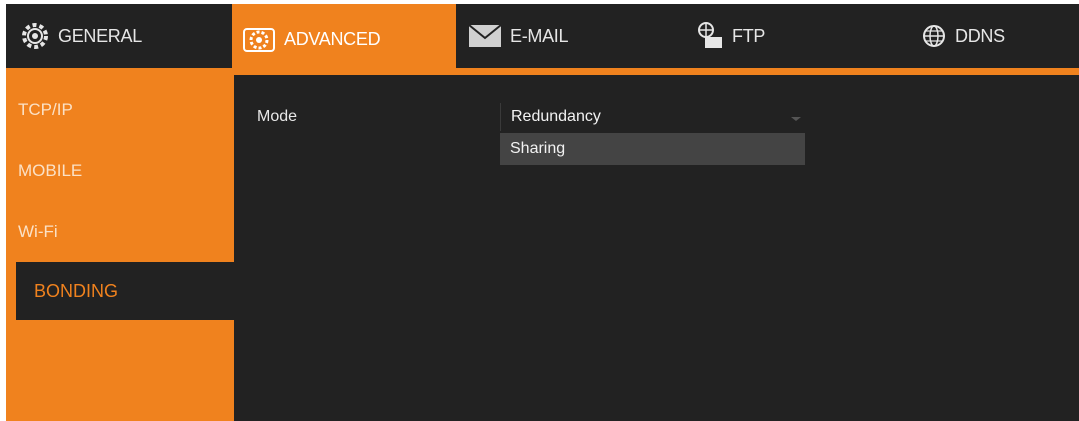 The width and height of the screenshot is (1079, 421). I want to click on sidebar-item-tcpip: TCP/IP, so click(125, 110).